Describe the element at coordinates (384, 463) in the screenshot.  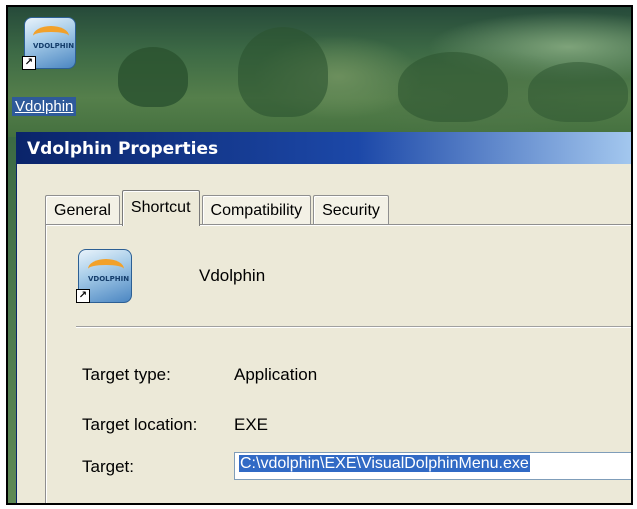
I see `target-input-text: C:\vdolphin\EXE\VisualDolphinMenu.exe` at that location.